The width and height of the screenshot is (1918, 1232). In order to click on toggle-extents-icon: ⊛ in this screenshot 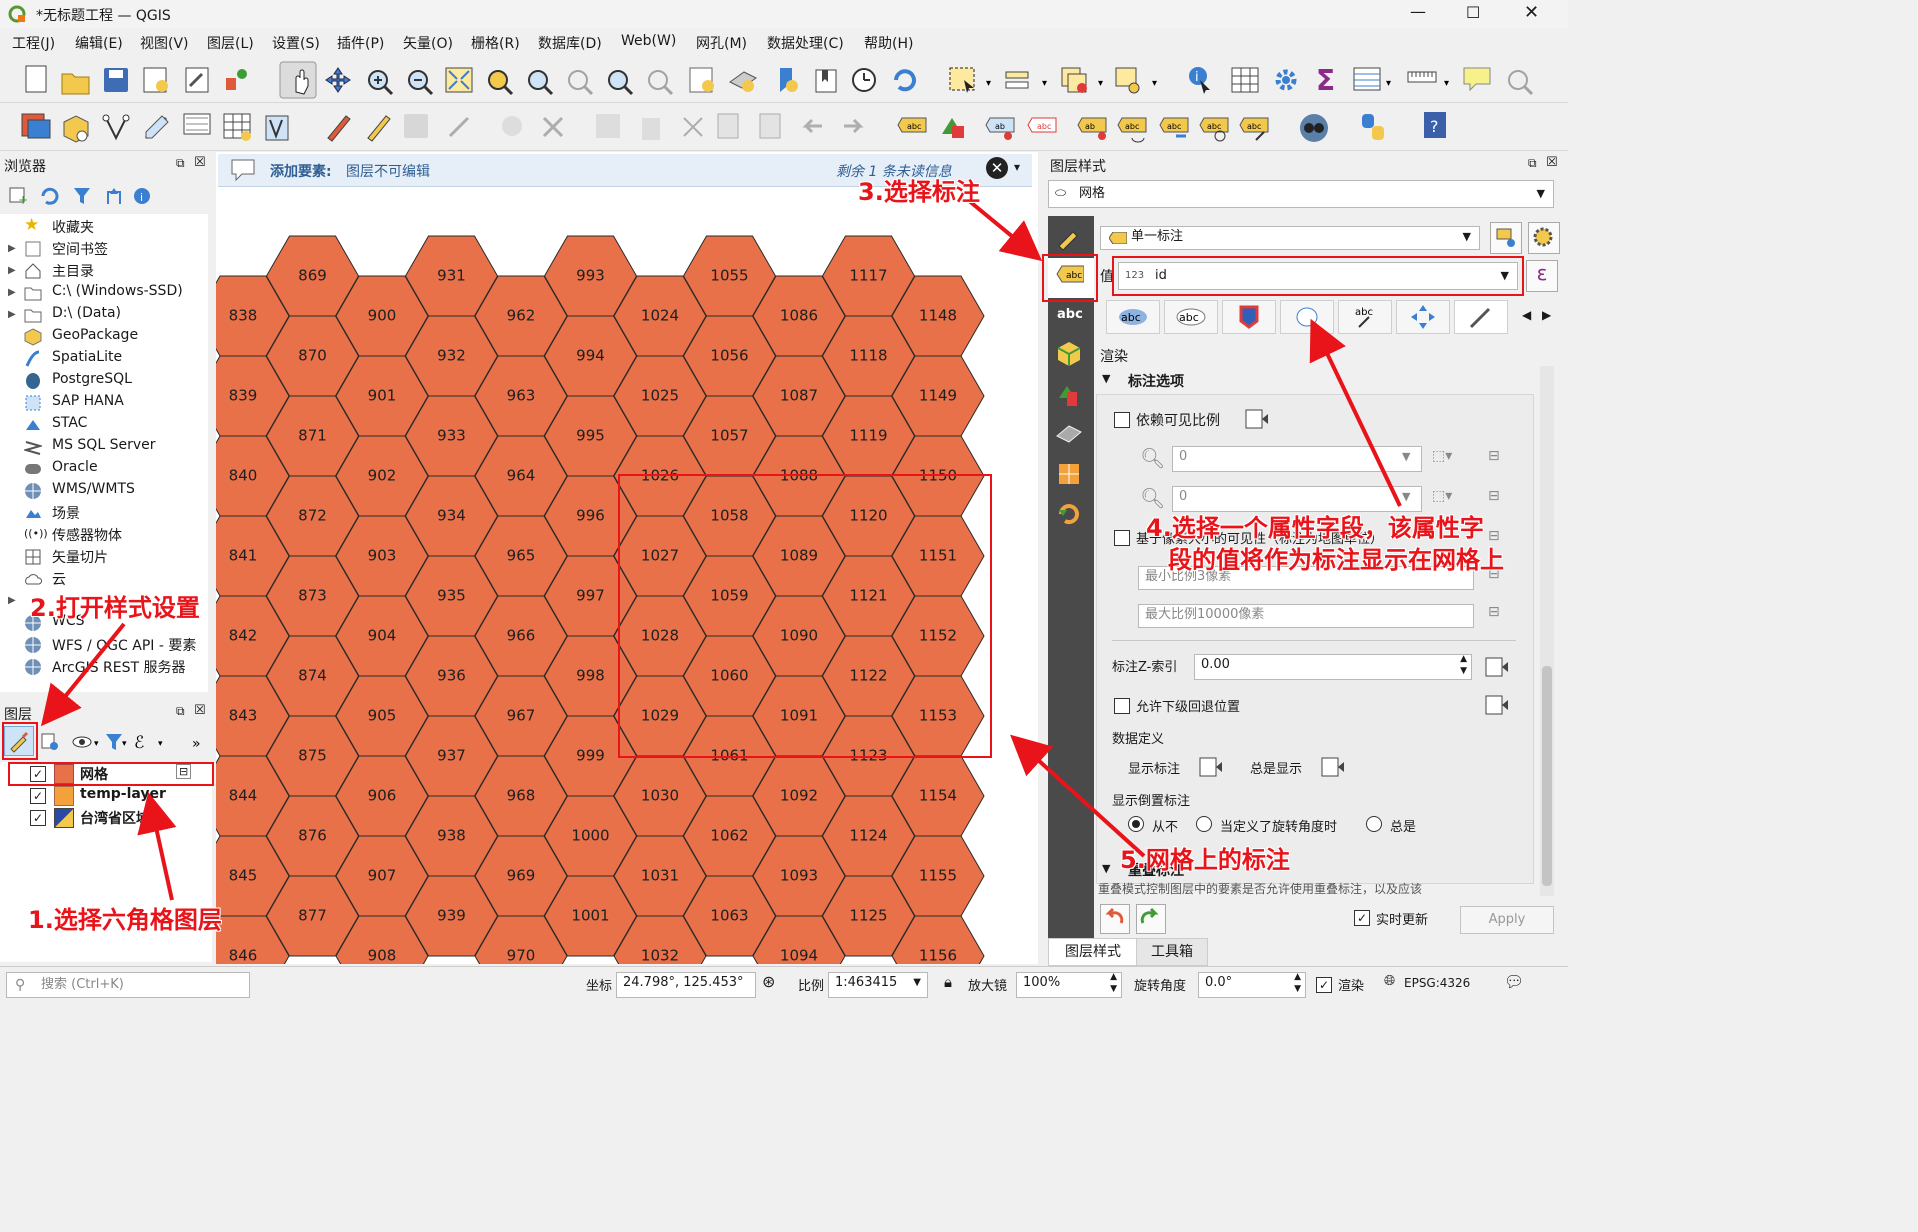, I will do `click(768, 981)`.